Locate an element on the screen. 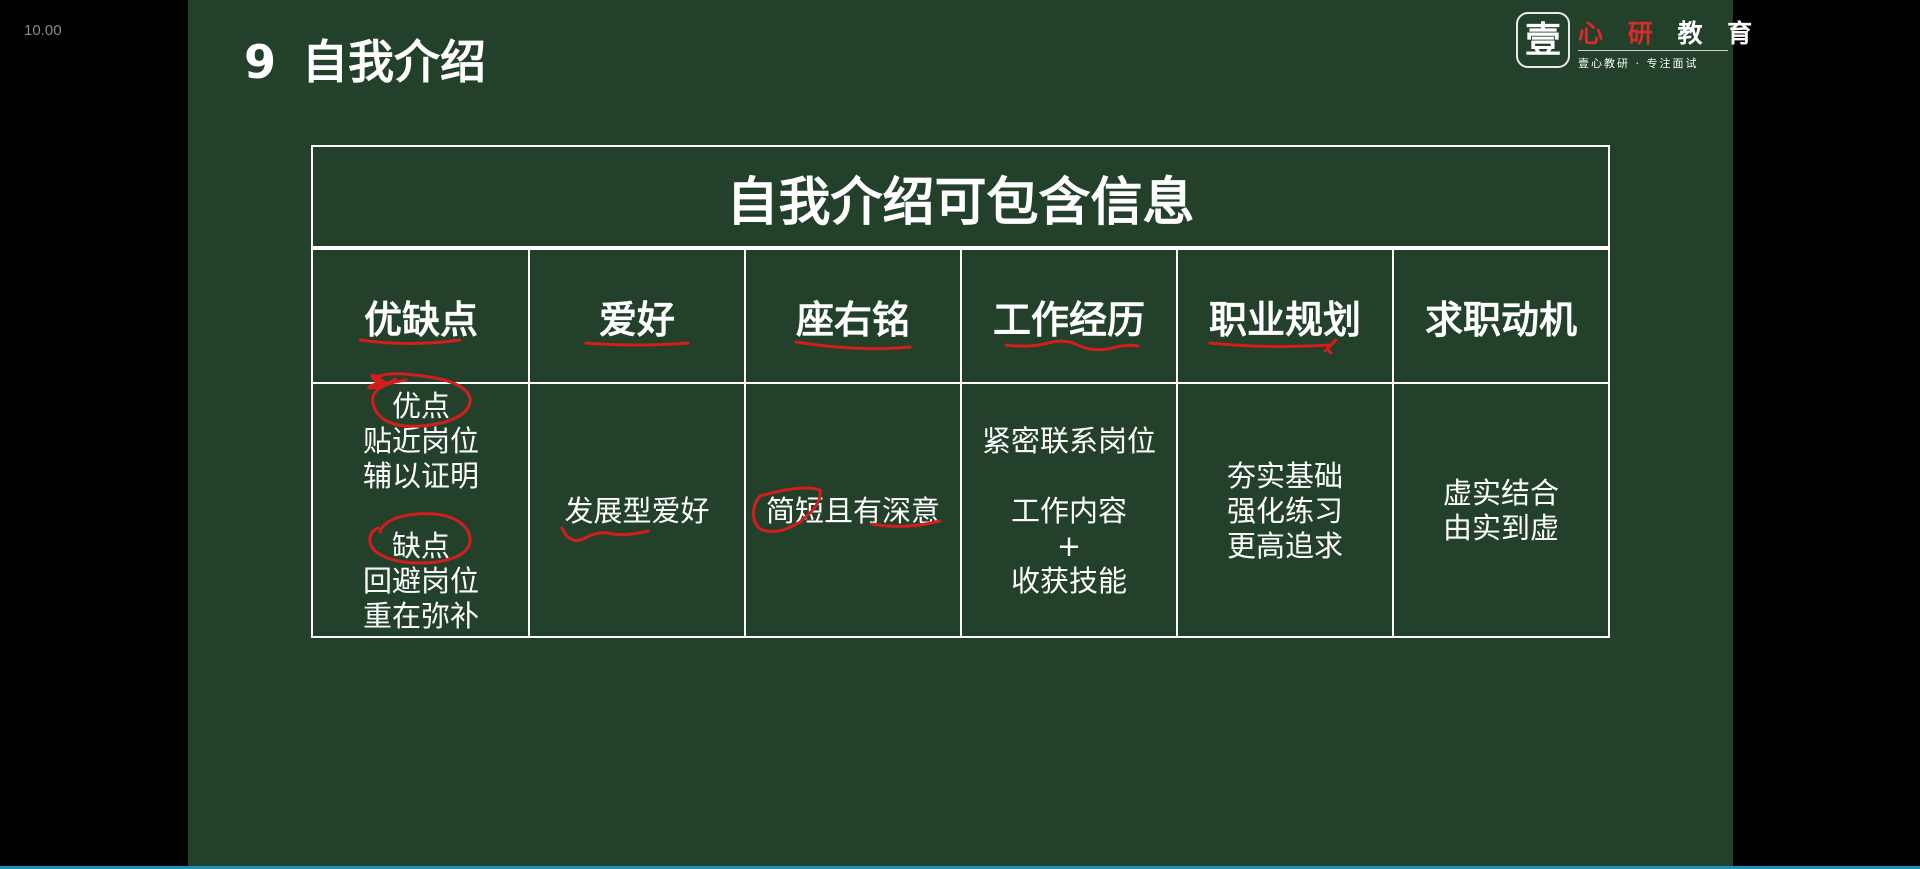 This screenshot has height=869, width=1920. detail-line: 发展型爱好 is located at coordinates (637, 510).